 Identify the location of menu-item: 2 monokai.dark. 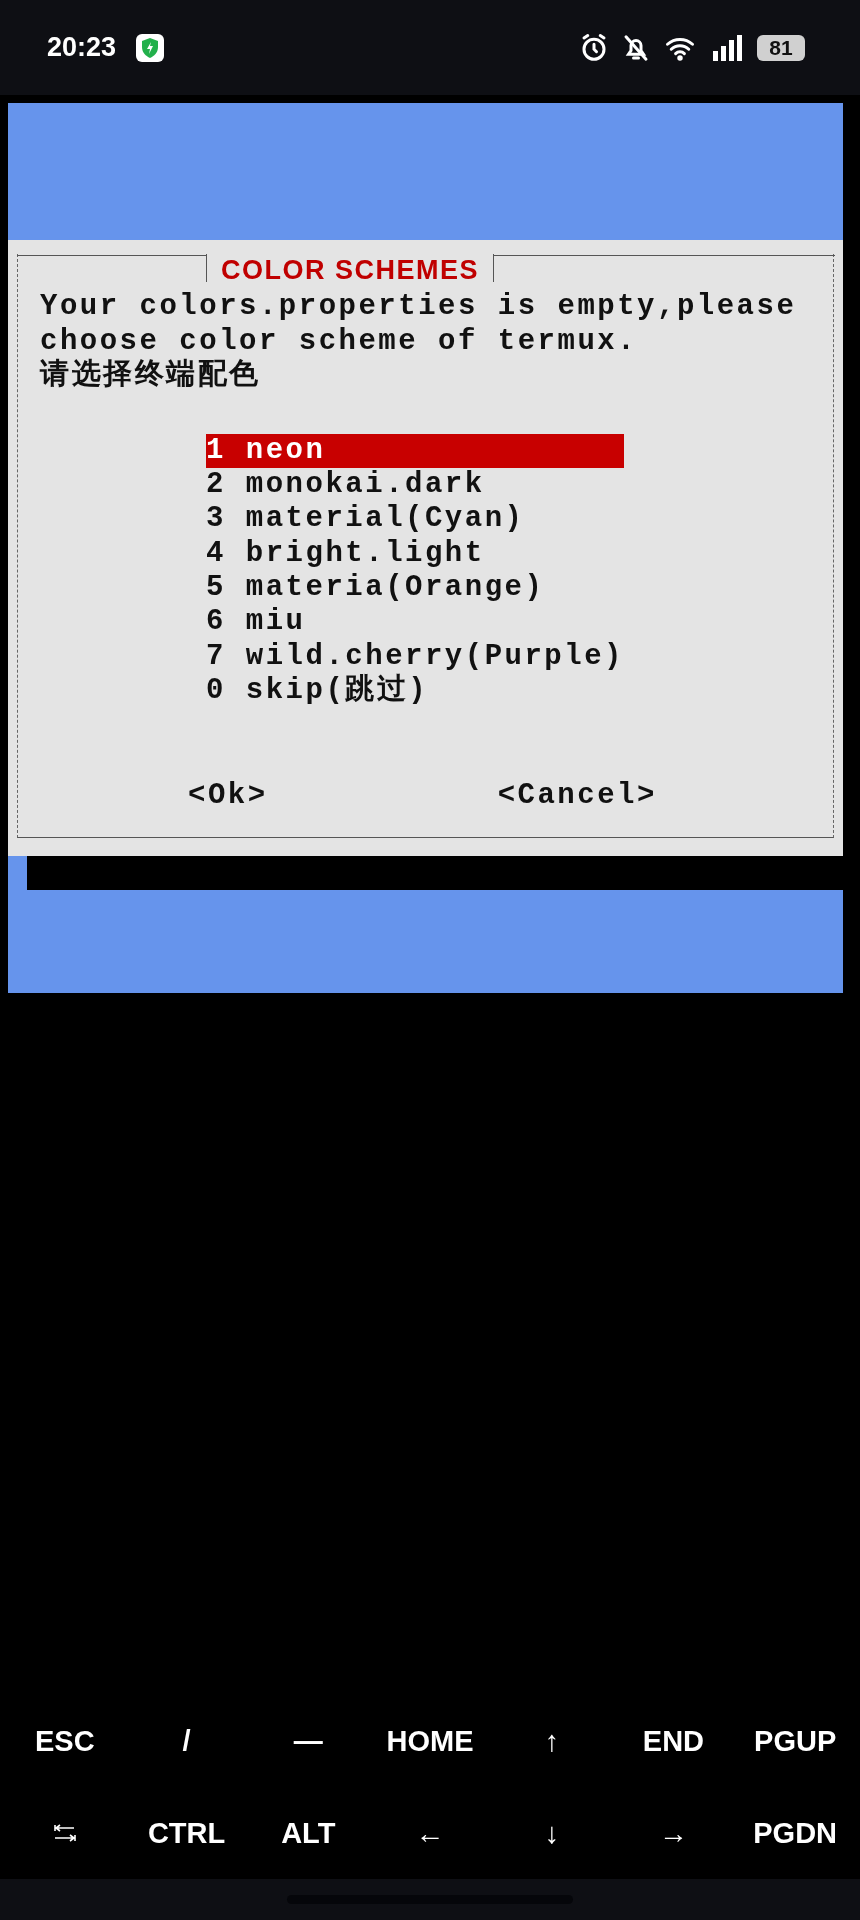
(415, 485).